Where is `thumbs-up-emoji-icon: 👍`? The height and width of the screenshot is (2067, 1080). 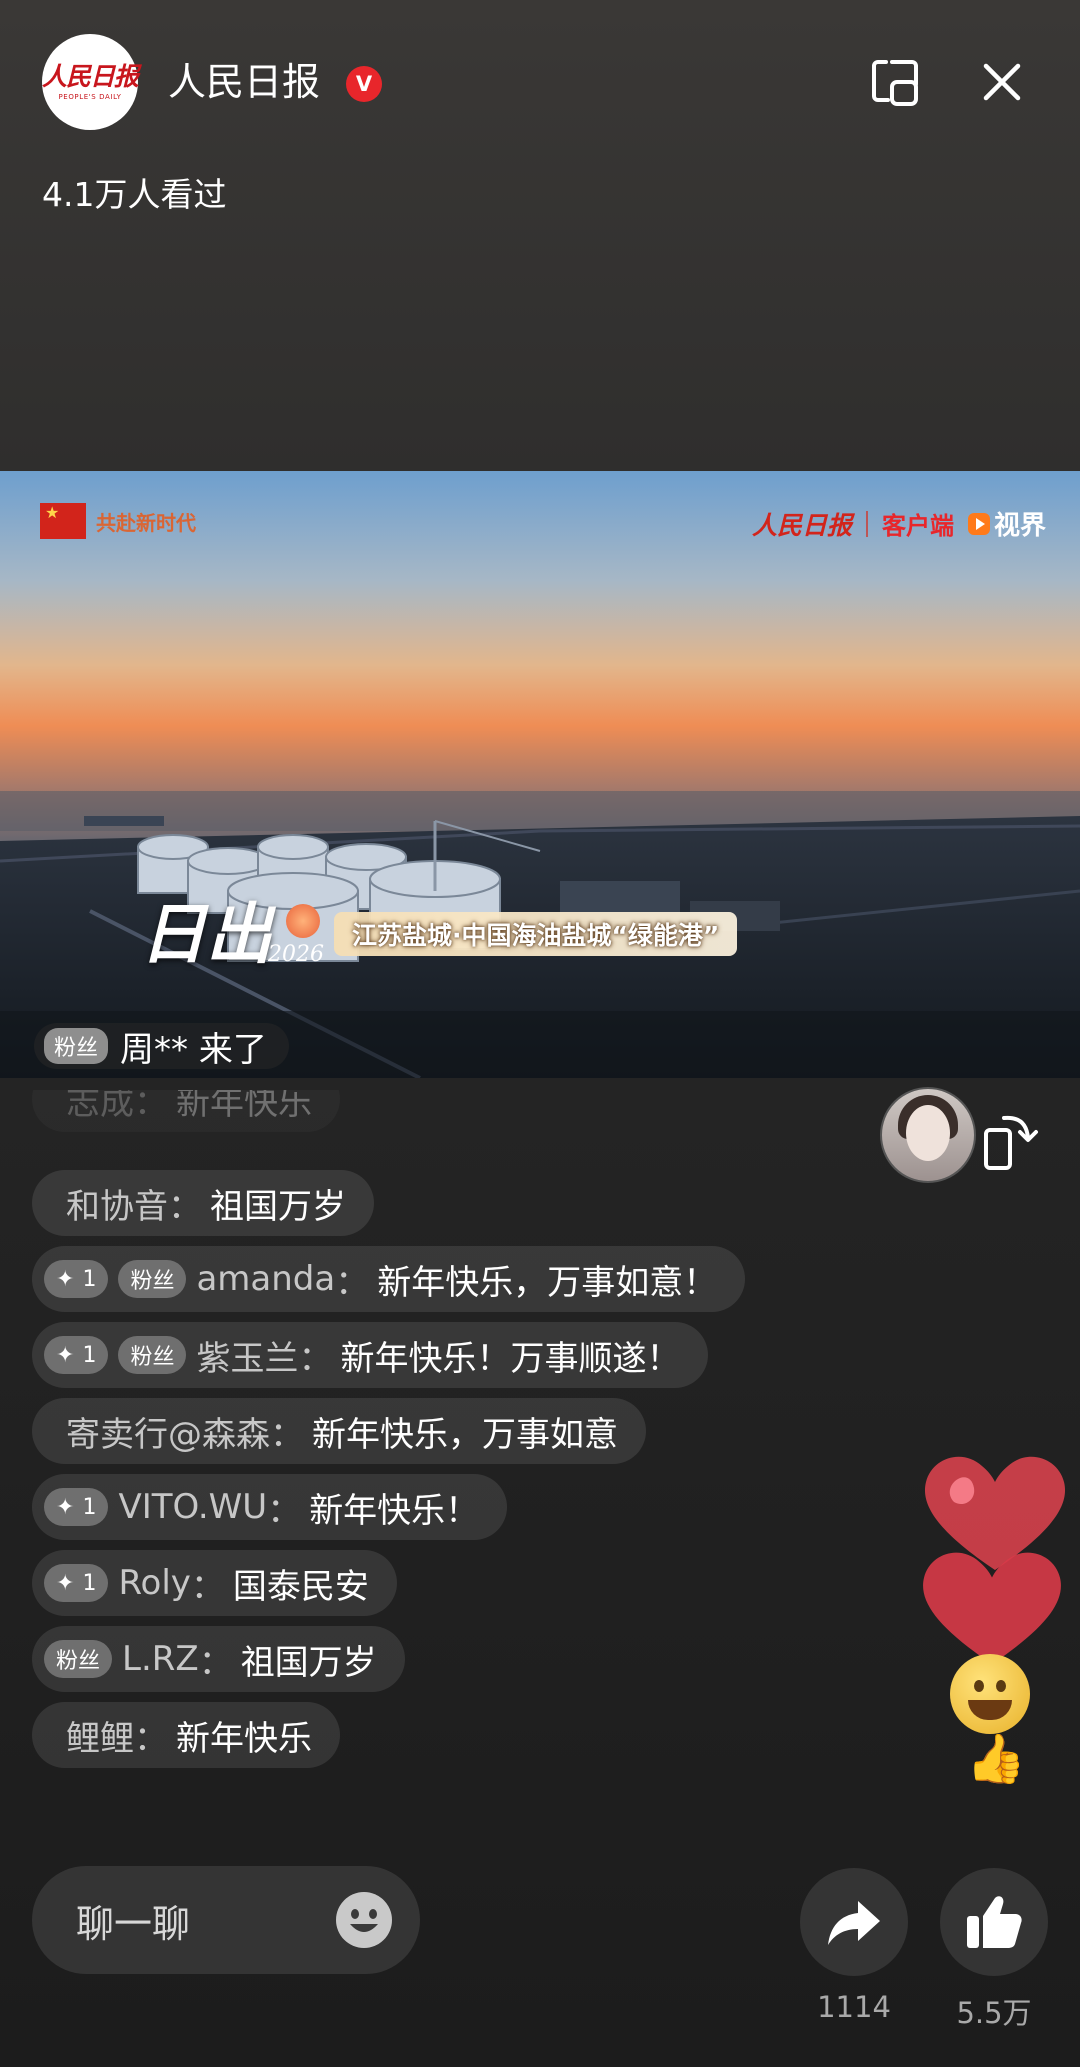 thumbs-up-emoji-icon: 👍 is located at coordinates (996, 1759).